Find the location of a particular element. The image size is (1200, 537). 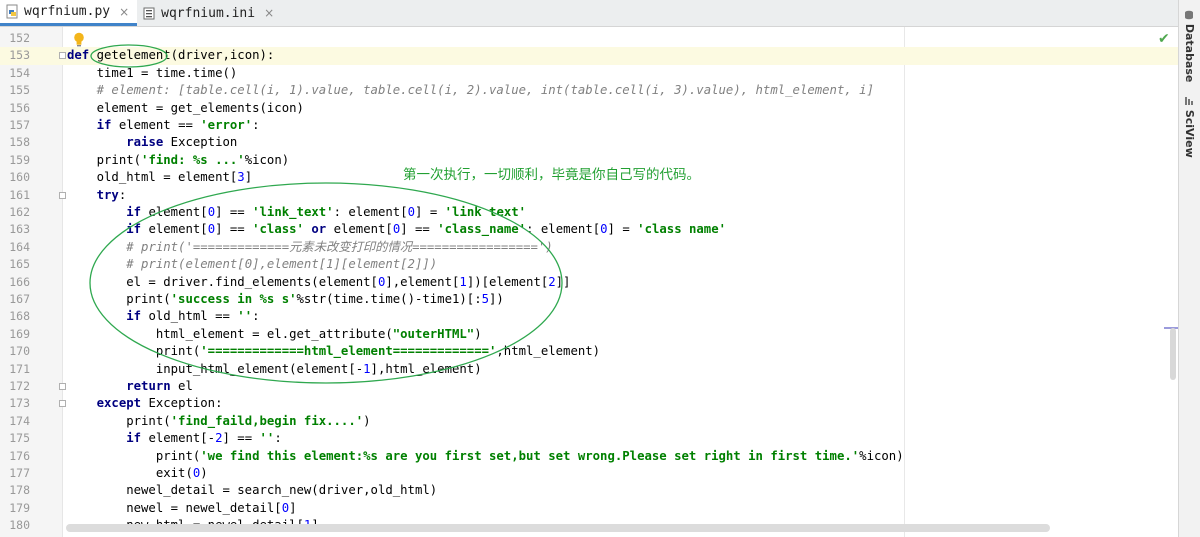

right-tool-window-bar: Database SciView is located at coordinates (1189, 268).